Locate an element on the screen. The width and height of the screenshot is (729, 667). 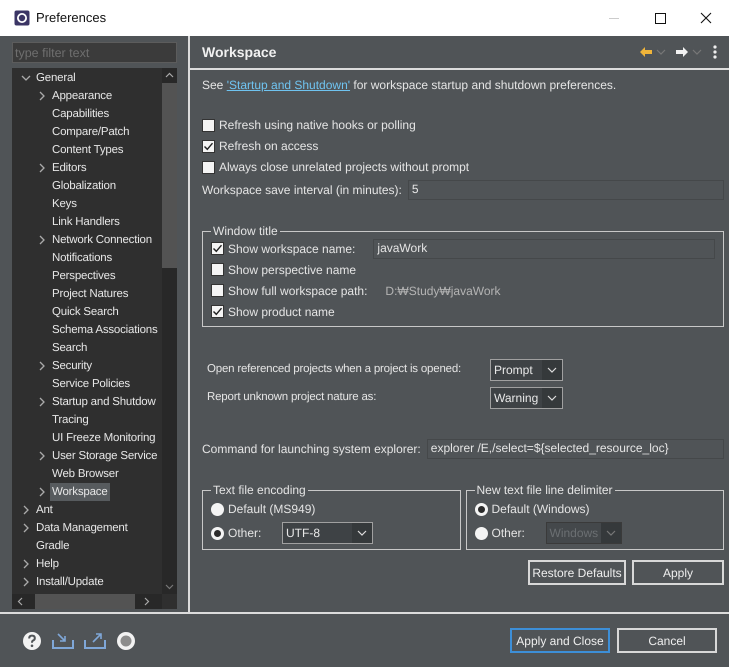
dropdown: UTF-8 is located at coordinates (327, 533).